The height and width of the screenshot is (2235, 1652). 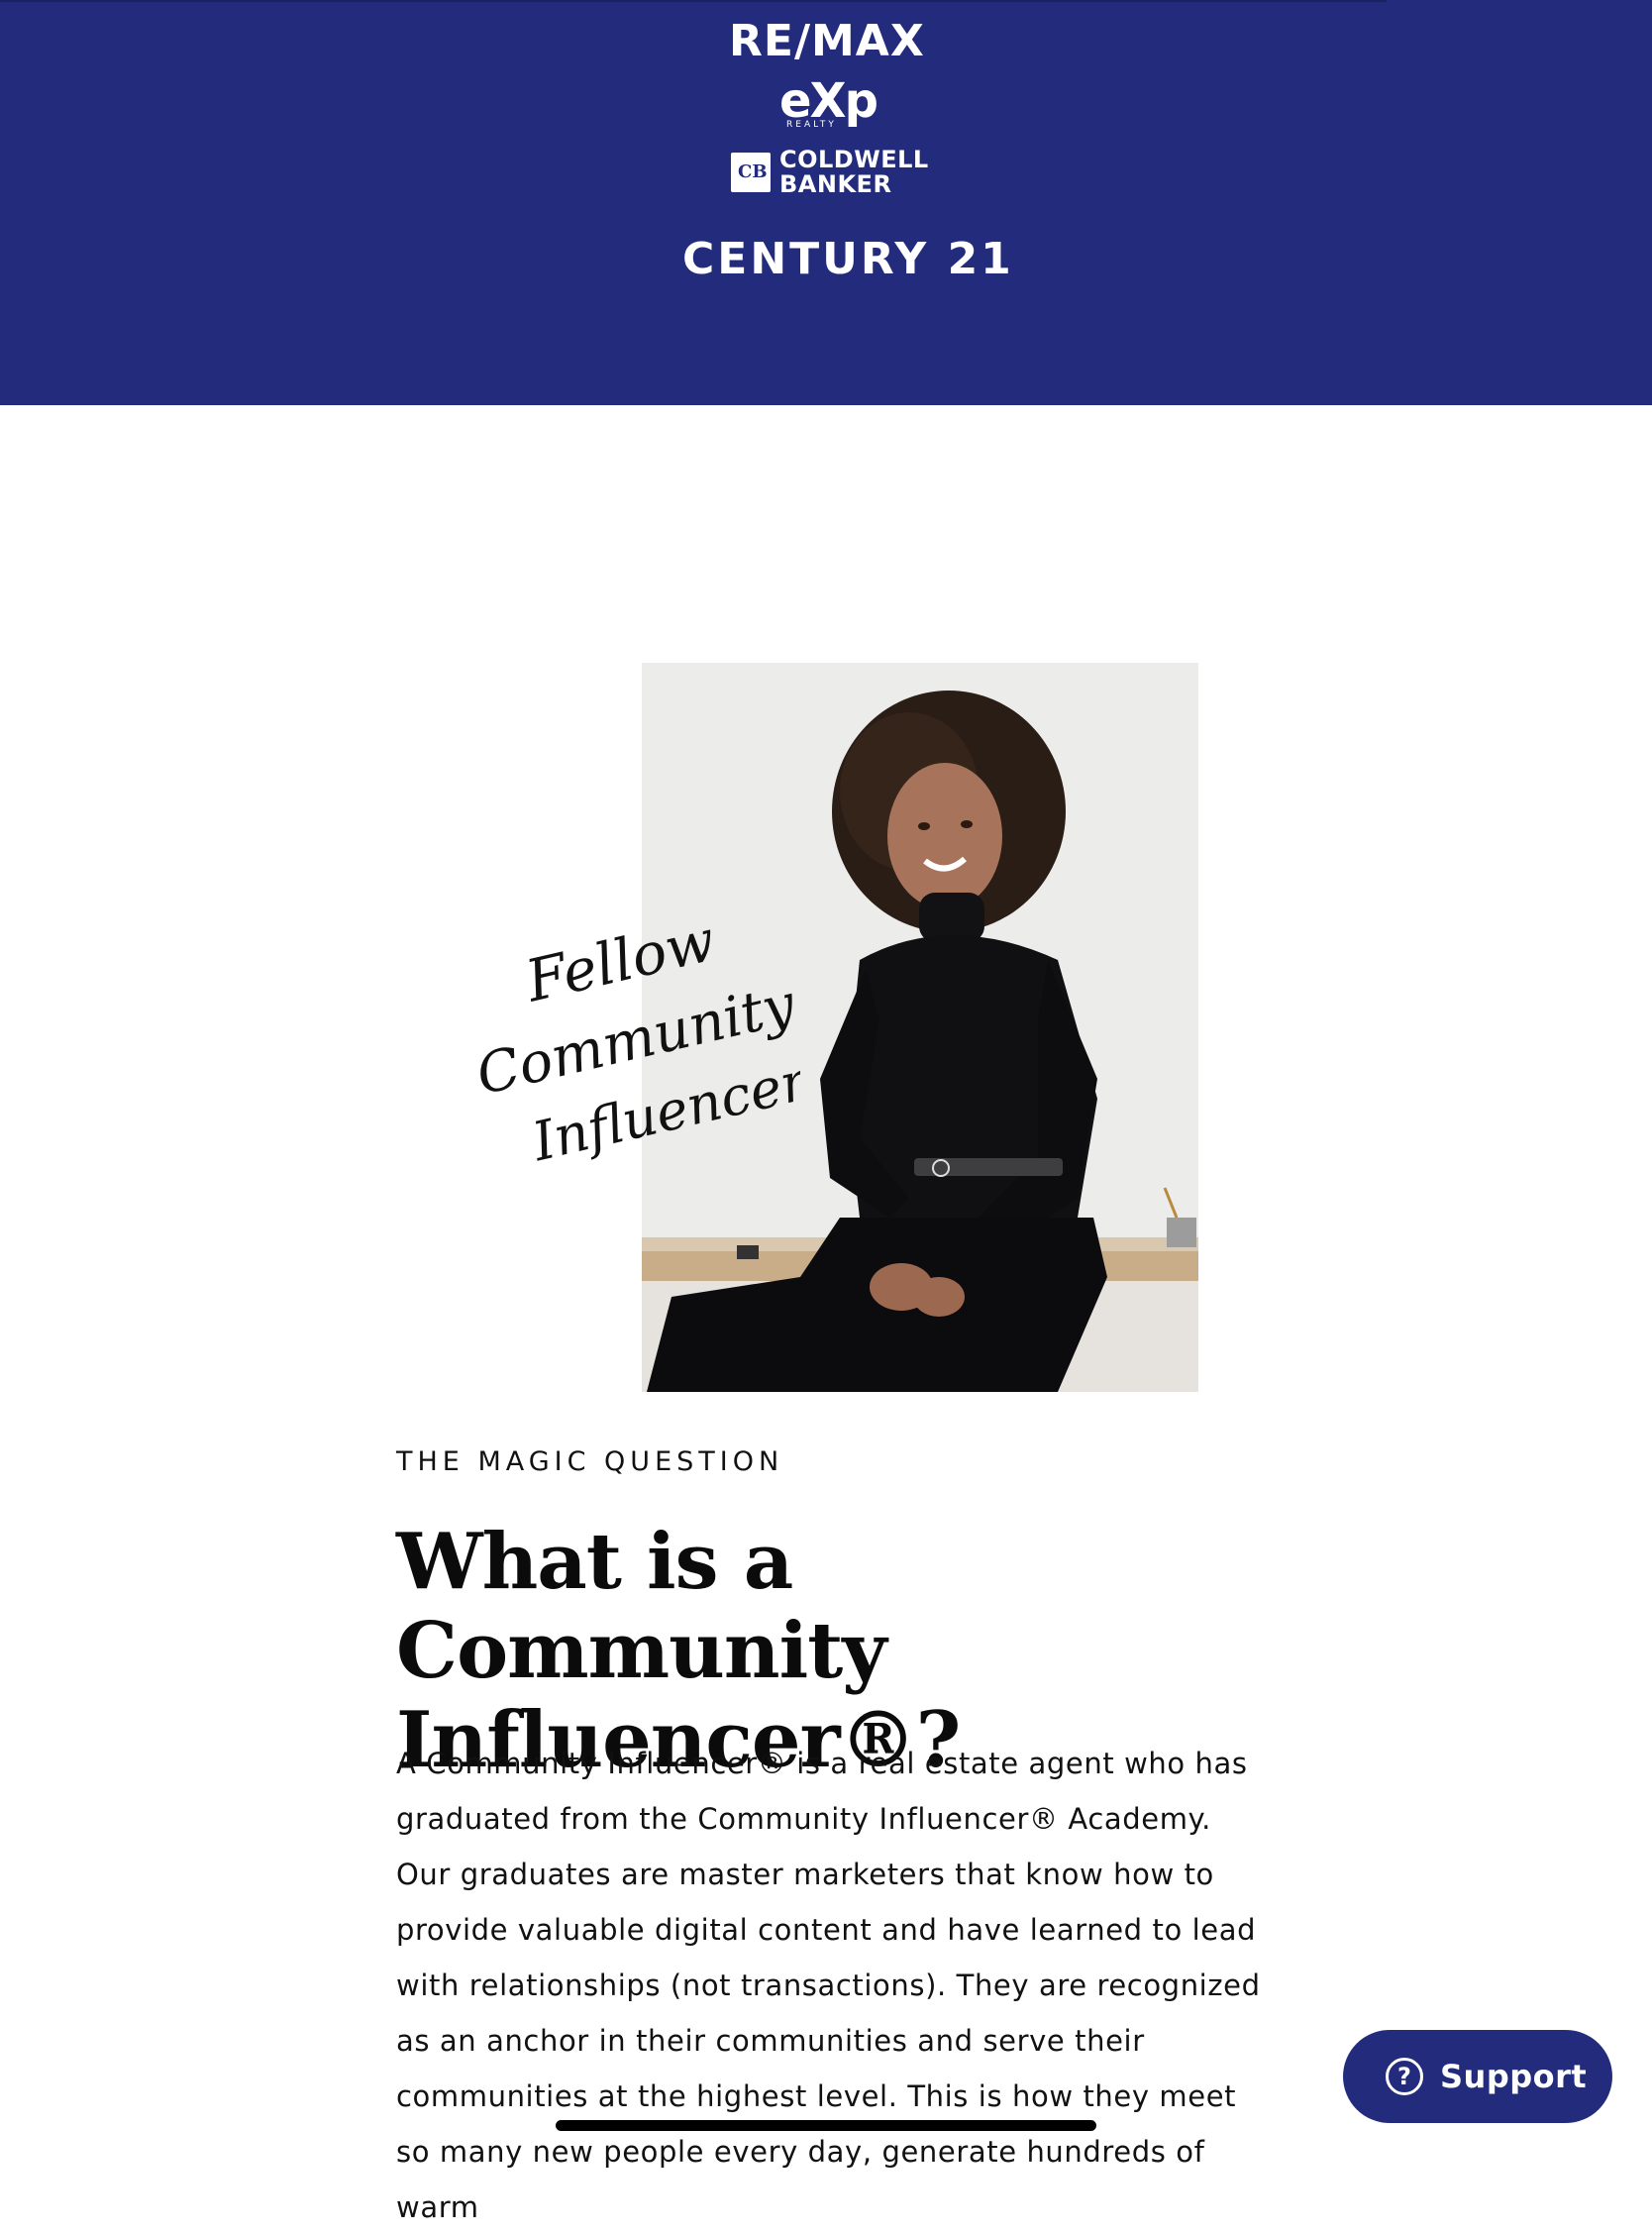 I want to click on coldwell-banker-logo: COLDWELL BANKER, so click(x=854, y=173).